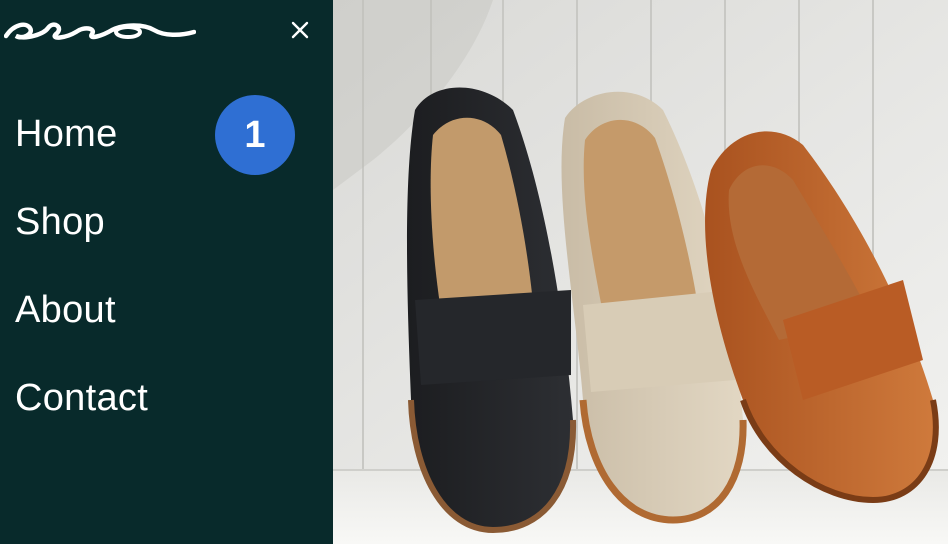  Describe the element at coordinates (60, 222) in the screenshot. I see `menu-link-shop: Shop` at that location.